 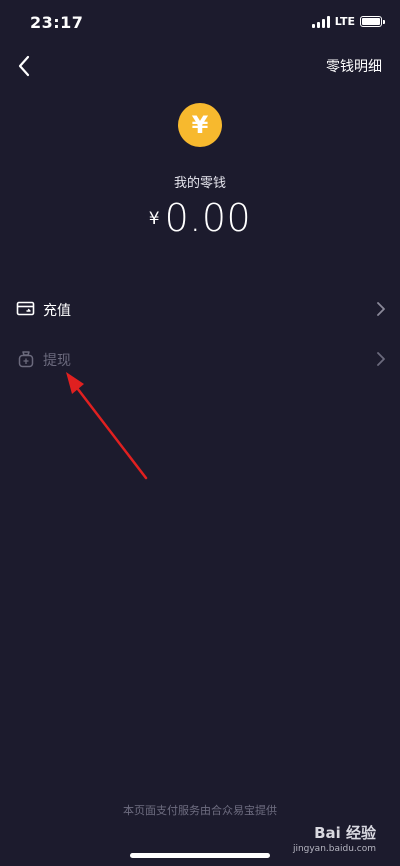 What do you see at coordinates (200, 66) in the screenshot?
I see `nav-bar: 零钱明细` at bounding box center [200, 66].